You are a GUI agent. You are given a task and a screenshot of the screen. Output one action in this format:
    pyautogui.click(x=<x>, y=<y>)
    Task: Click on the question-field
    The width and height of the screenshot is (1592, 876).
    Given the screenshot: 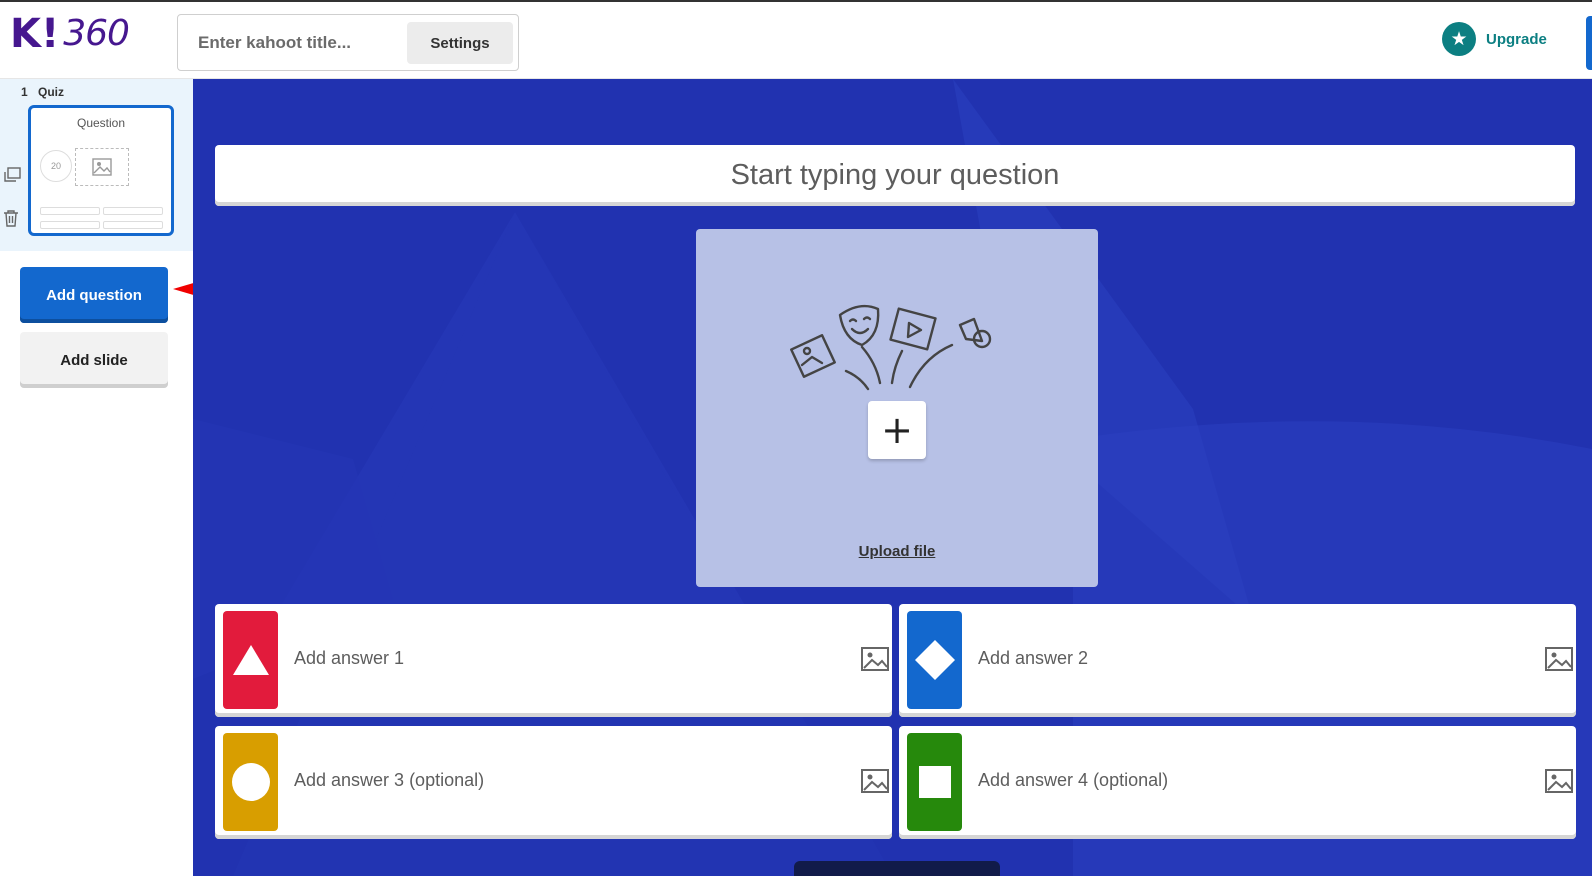 What is the action you would take?
    pyautogui.click(x=895, y=175)
    